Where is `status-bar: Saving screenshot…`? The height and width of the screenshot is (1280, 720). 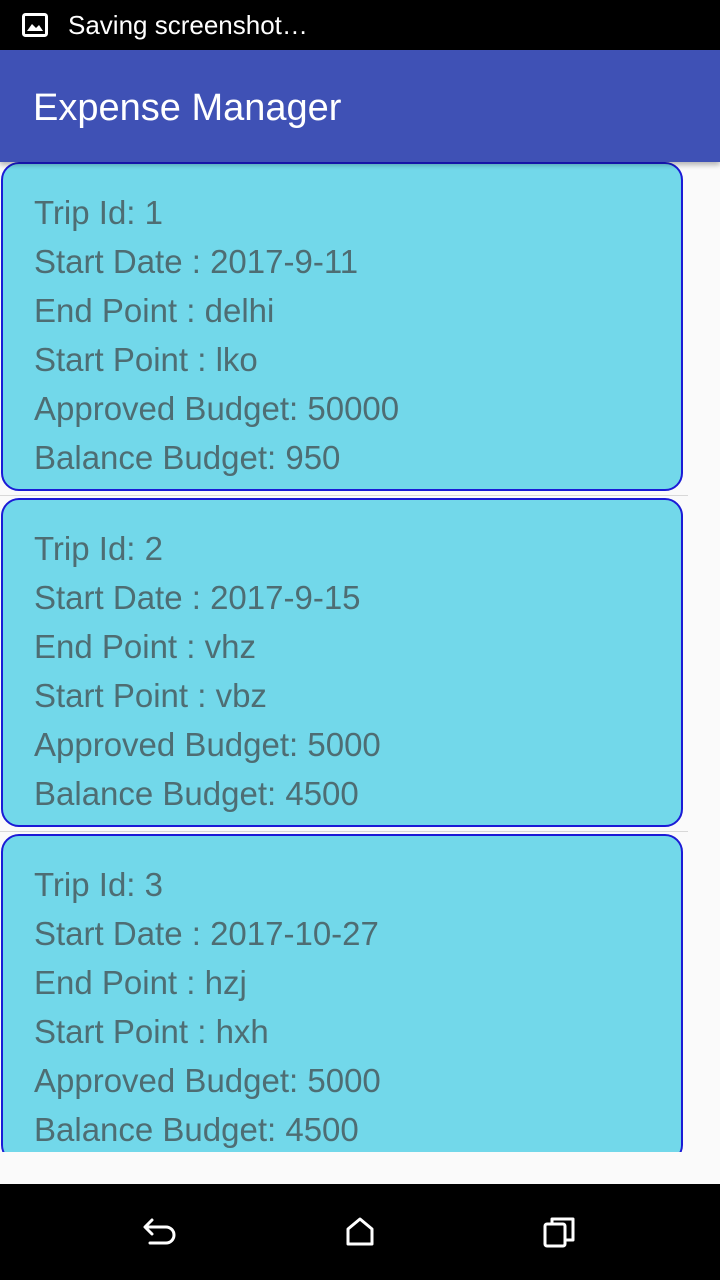
status-bar: Saving screenshot… is located at coordinates (360, 25).